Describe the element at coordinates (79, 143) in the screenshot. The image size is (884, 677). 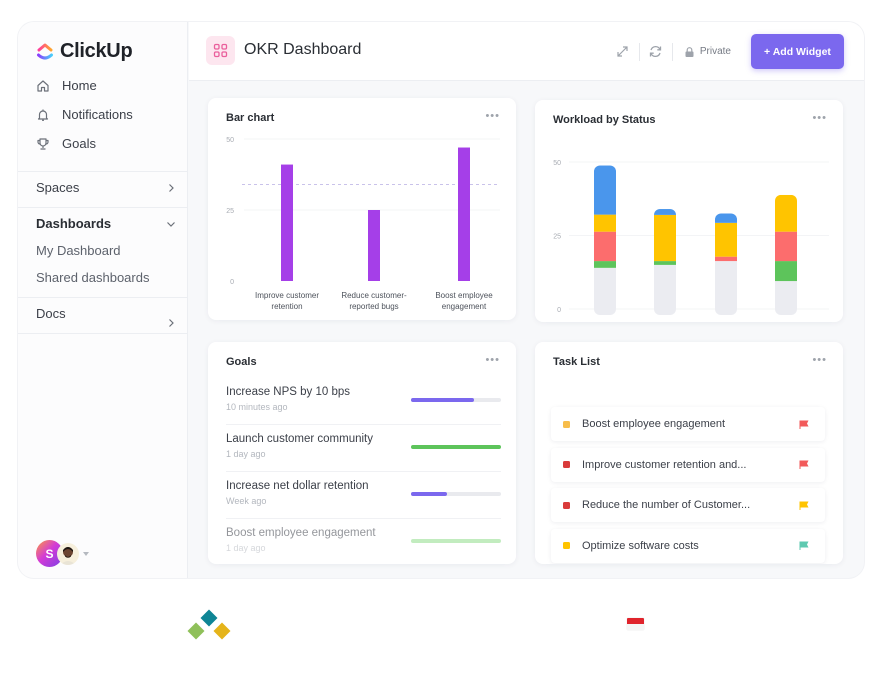
I see `sidebar-item-label: Goals` at that location.